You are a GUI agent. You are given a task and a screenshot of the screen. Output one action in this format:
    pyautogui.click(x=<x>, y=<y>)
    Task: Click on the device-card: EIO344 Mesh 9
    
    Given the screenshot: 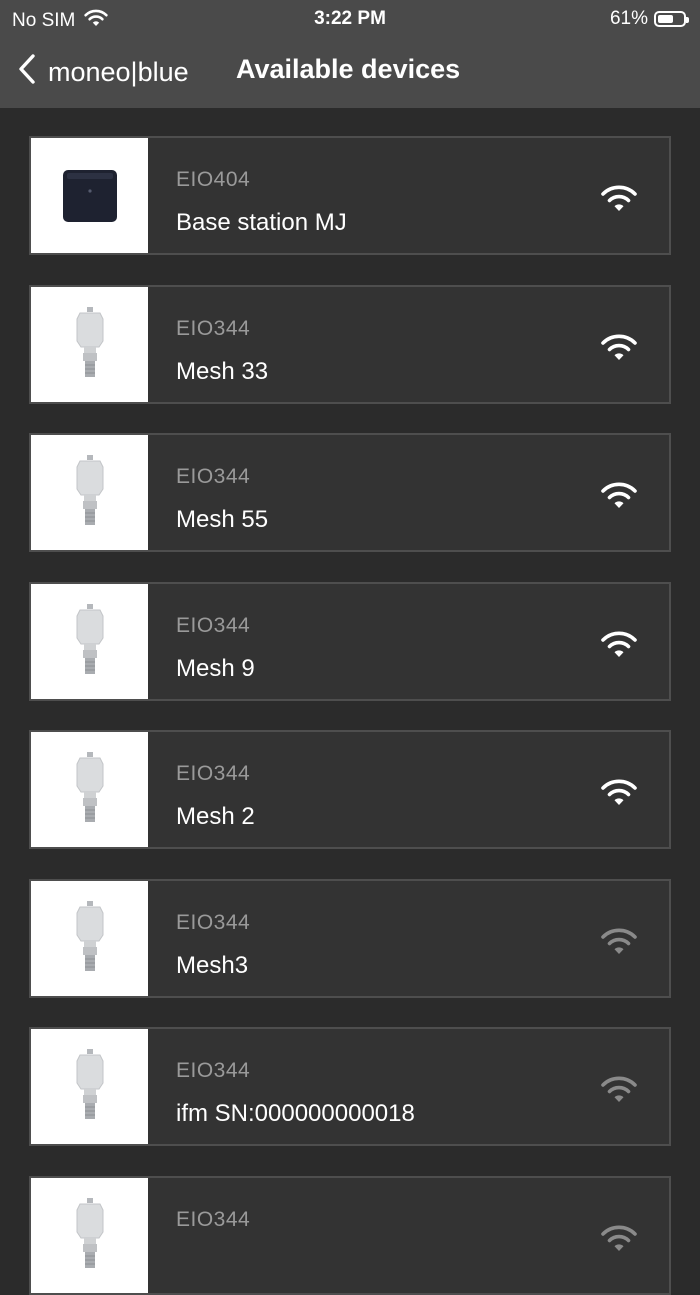 What is the action you would take?
    pyautogui.click(x=350, y=641)
    